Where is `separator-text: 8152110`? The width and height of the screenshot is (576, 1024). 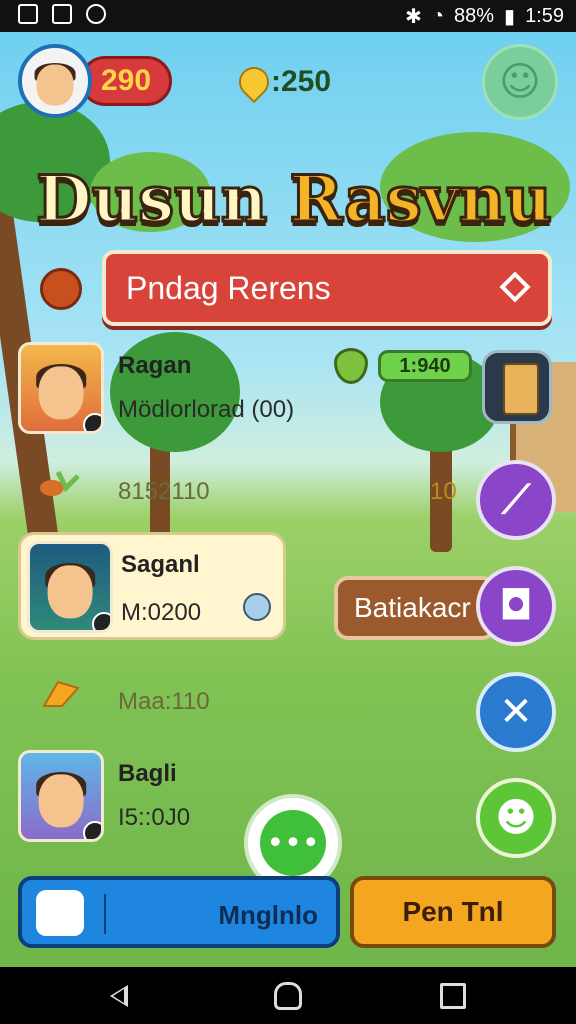 separator-text: 8152110 is located at coordinates (164, 491).